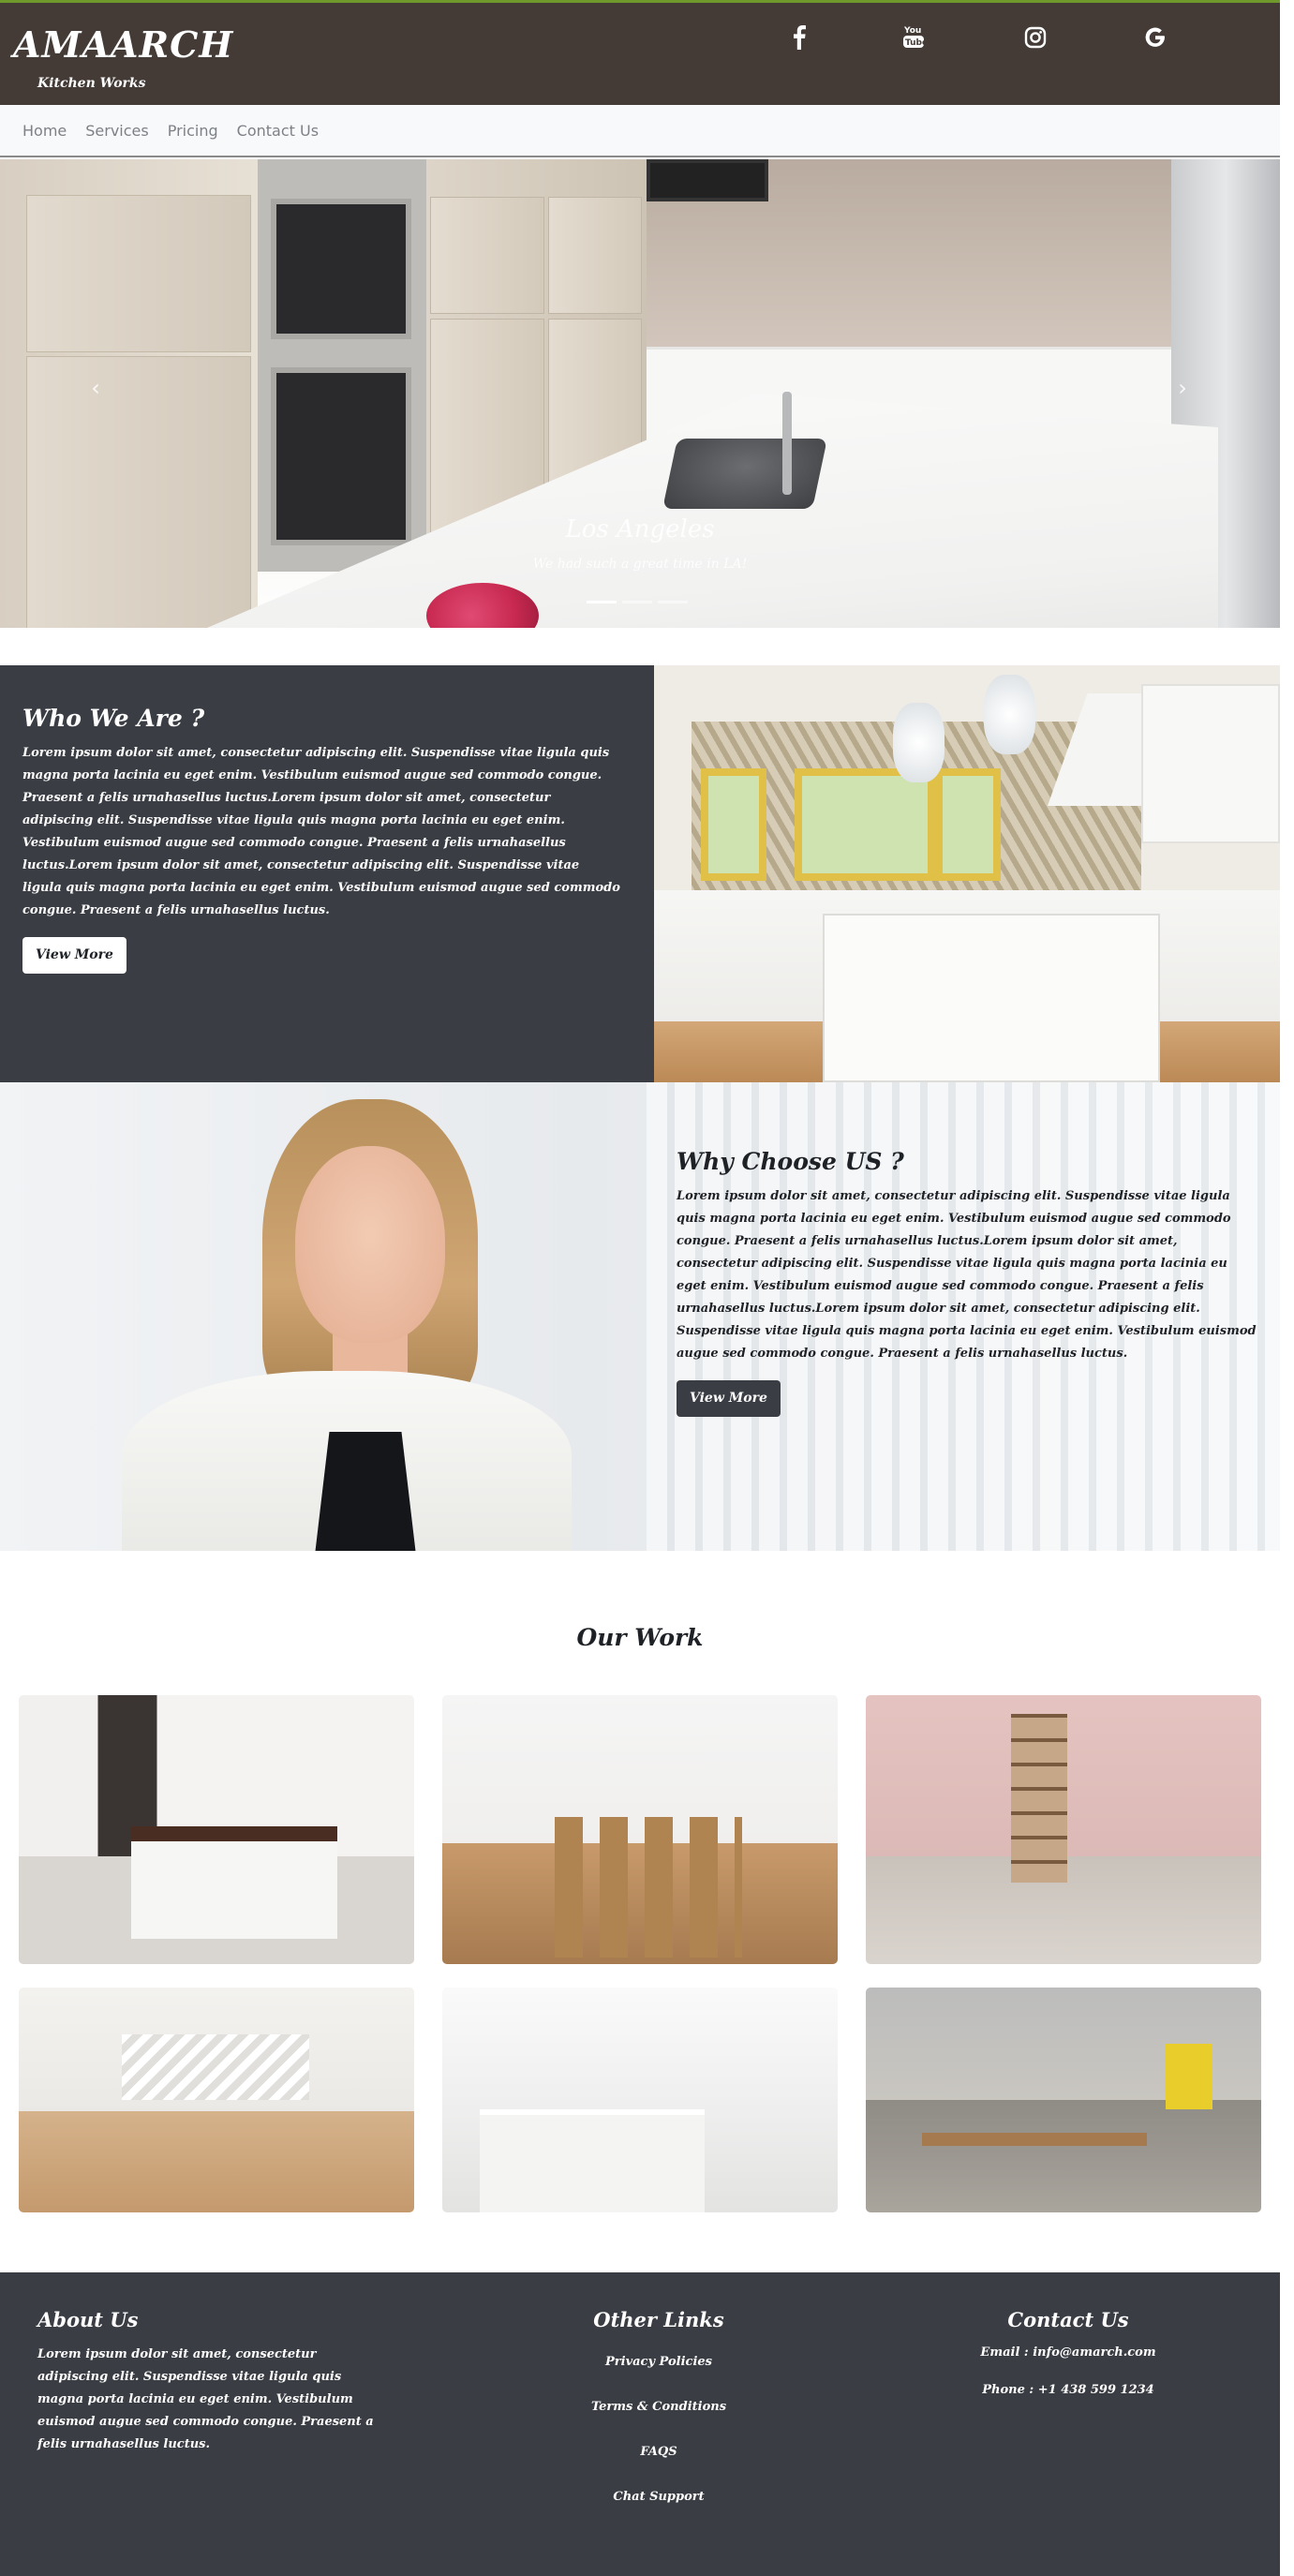 The width and height of the screenshot is (1294, 2576). Describe the element at coordinates (912, 31) in the screenshot. I see `svg-text: You` at that location.